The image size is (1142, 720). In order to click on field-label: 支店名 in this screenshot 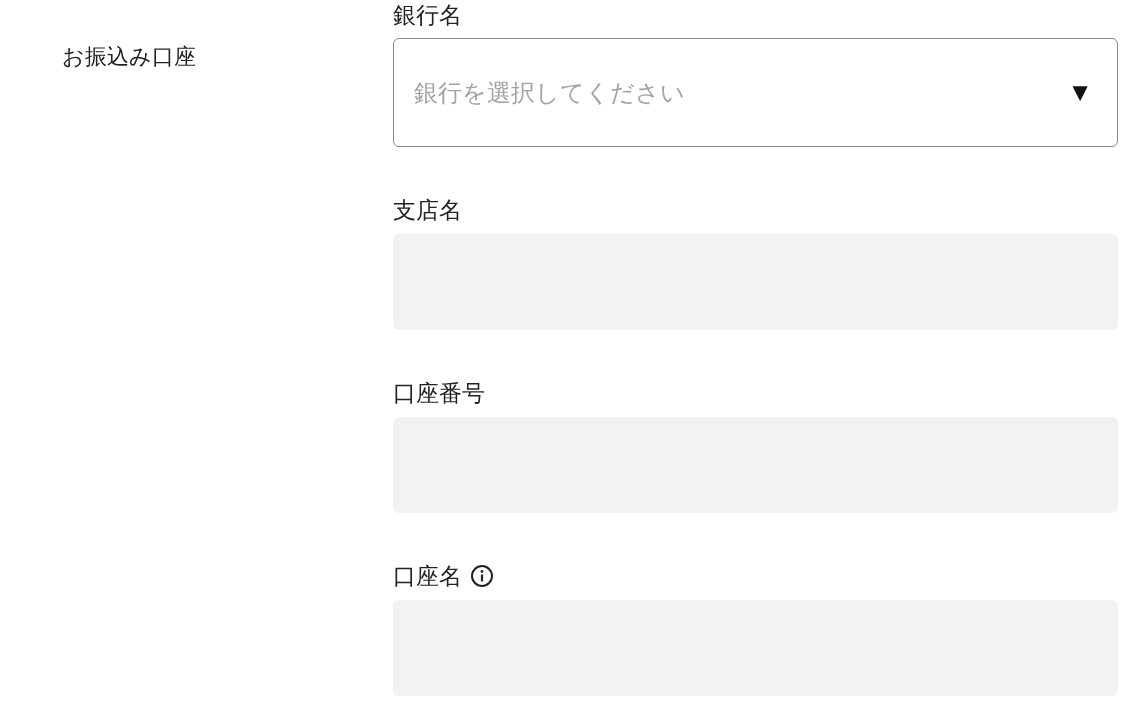, I will do `click(427, 210)`.